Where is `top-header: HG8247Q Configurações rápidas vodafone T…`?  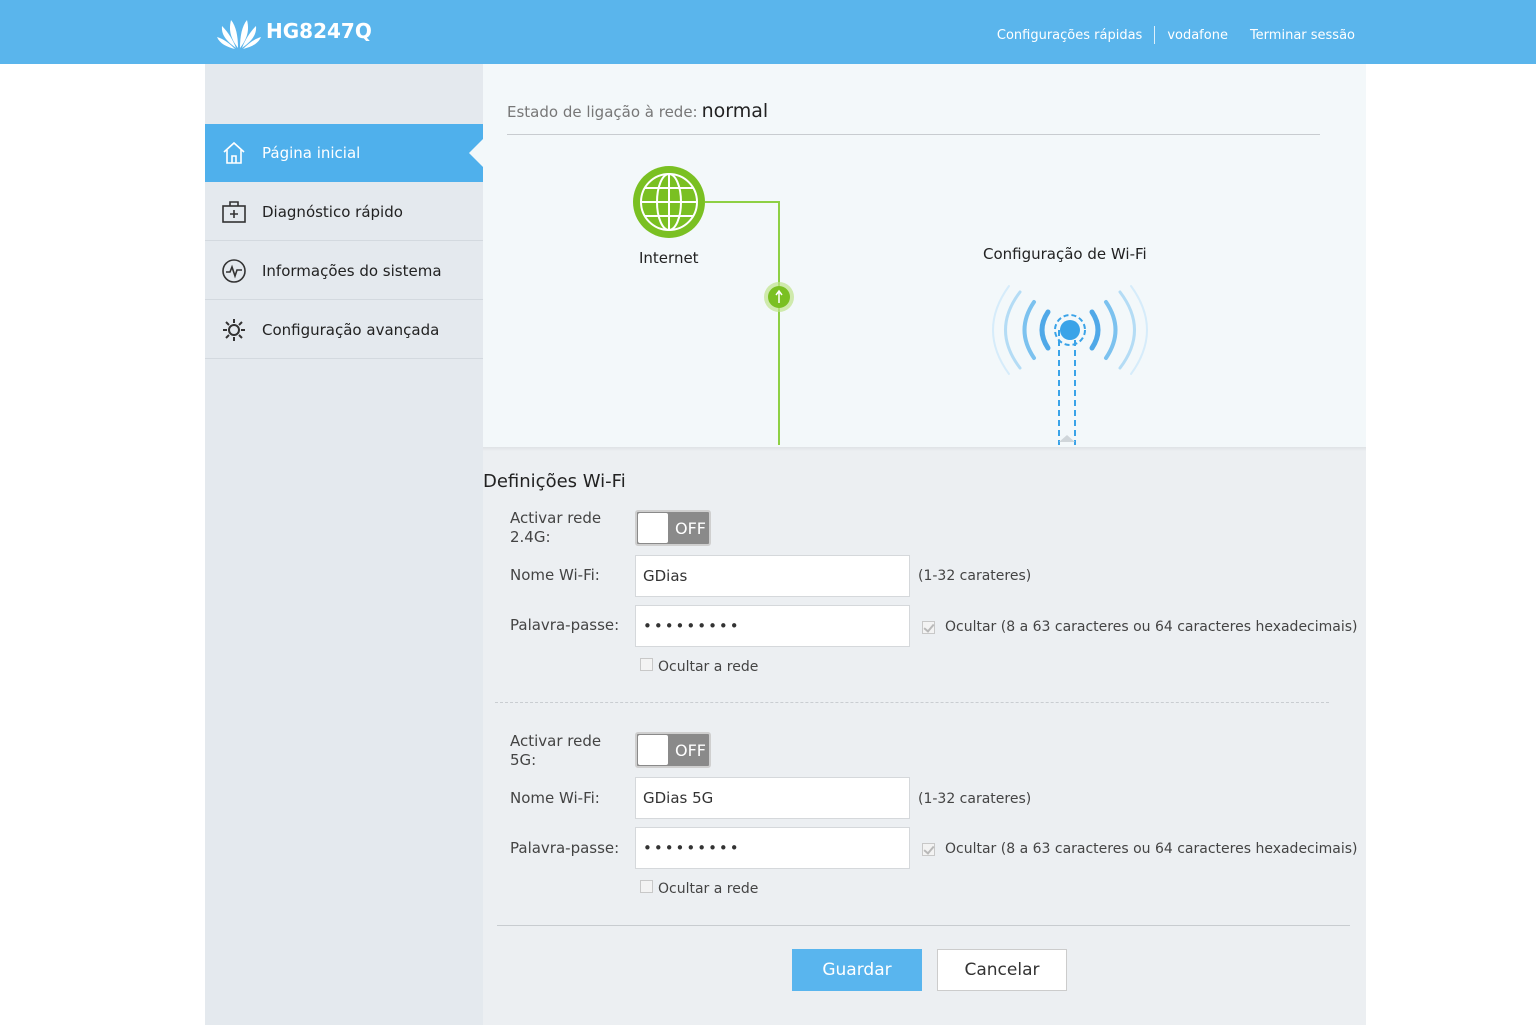 top-header: HG8247Q Configurações rápidas vodafone T… is located at coordinates (768, 32).